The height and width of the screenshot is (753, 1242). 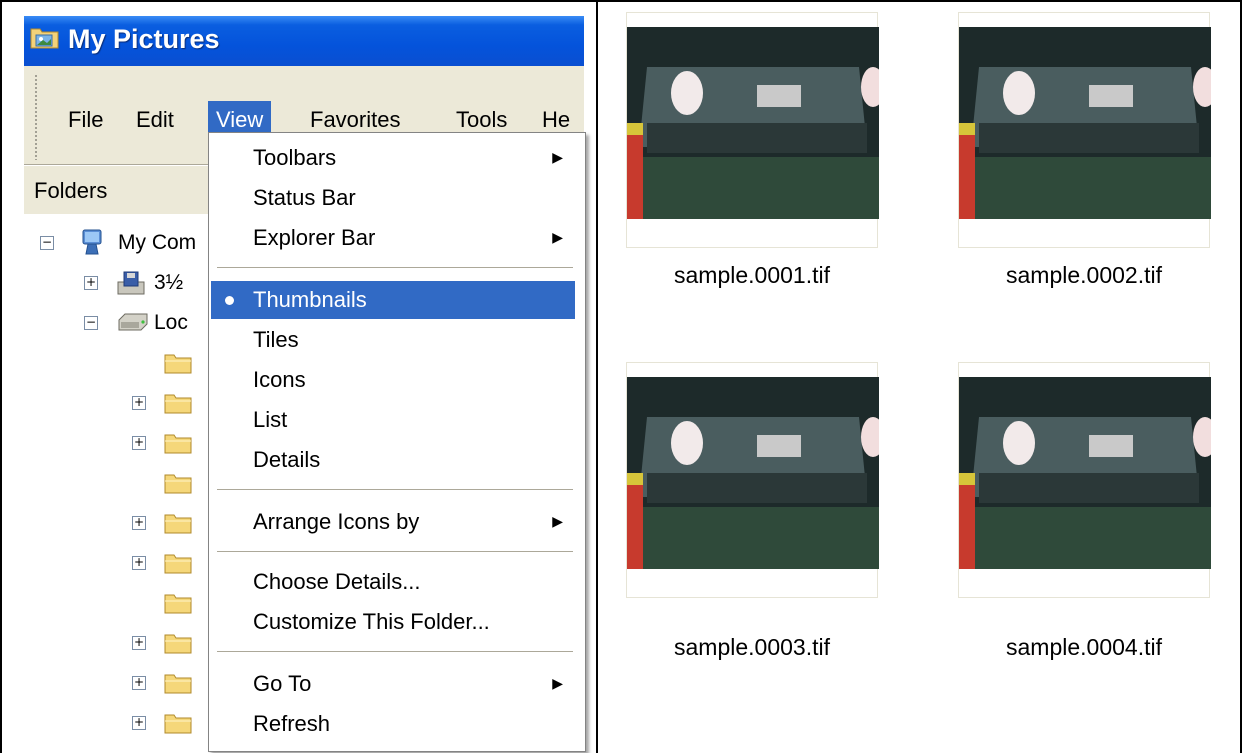 What do you see at coordinates (169, 282) in the screenshot?
I see `tree-item-label: 3½` at bounding box center [169, 282].